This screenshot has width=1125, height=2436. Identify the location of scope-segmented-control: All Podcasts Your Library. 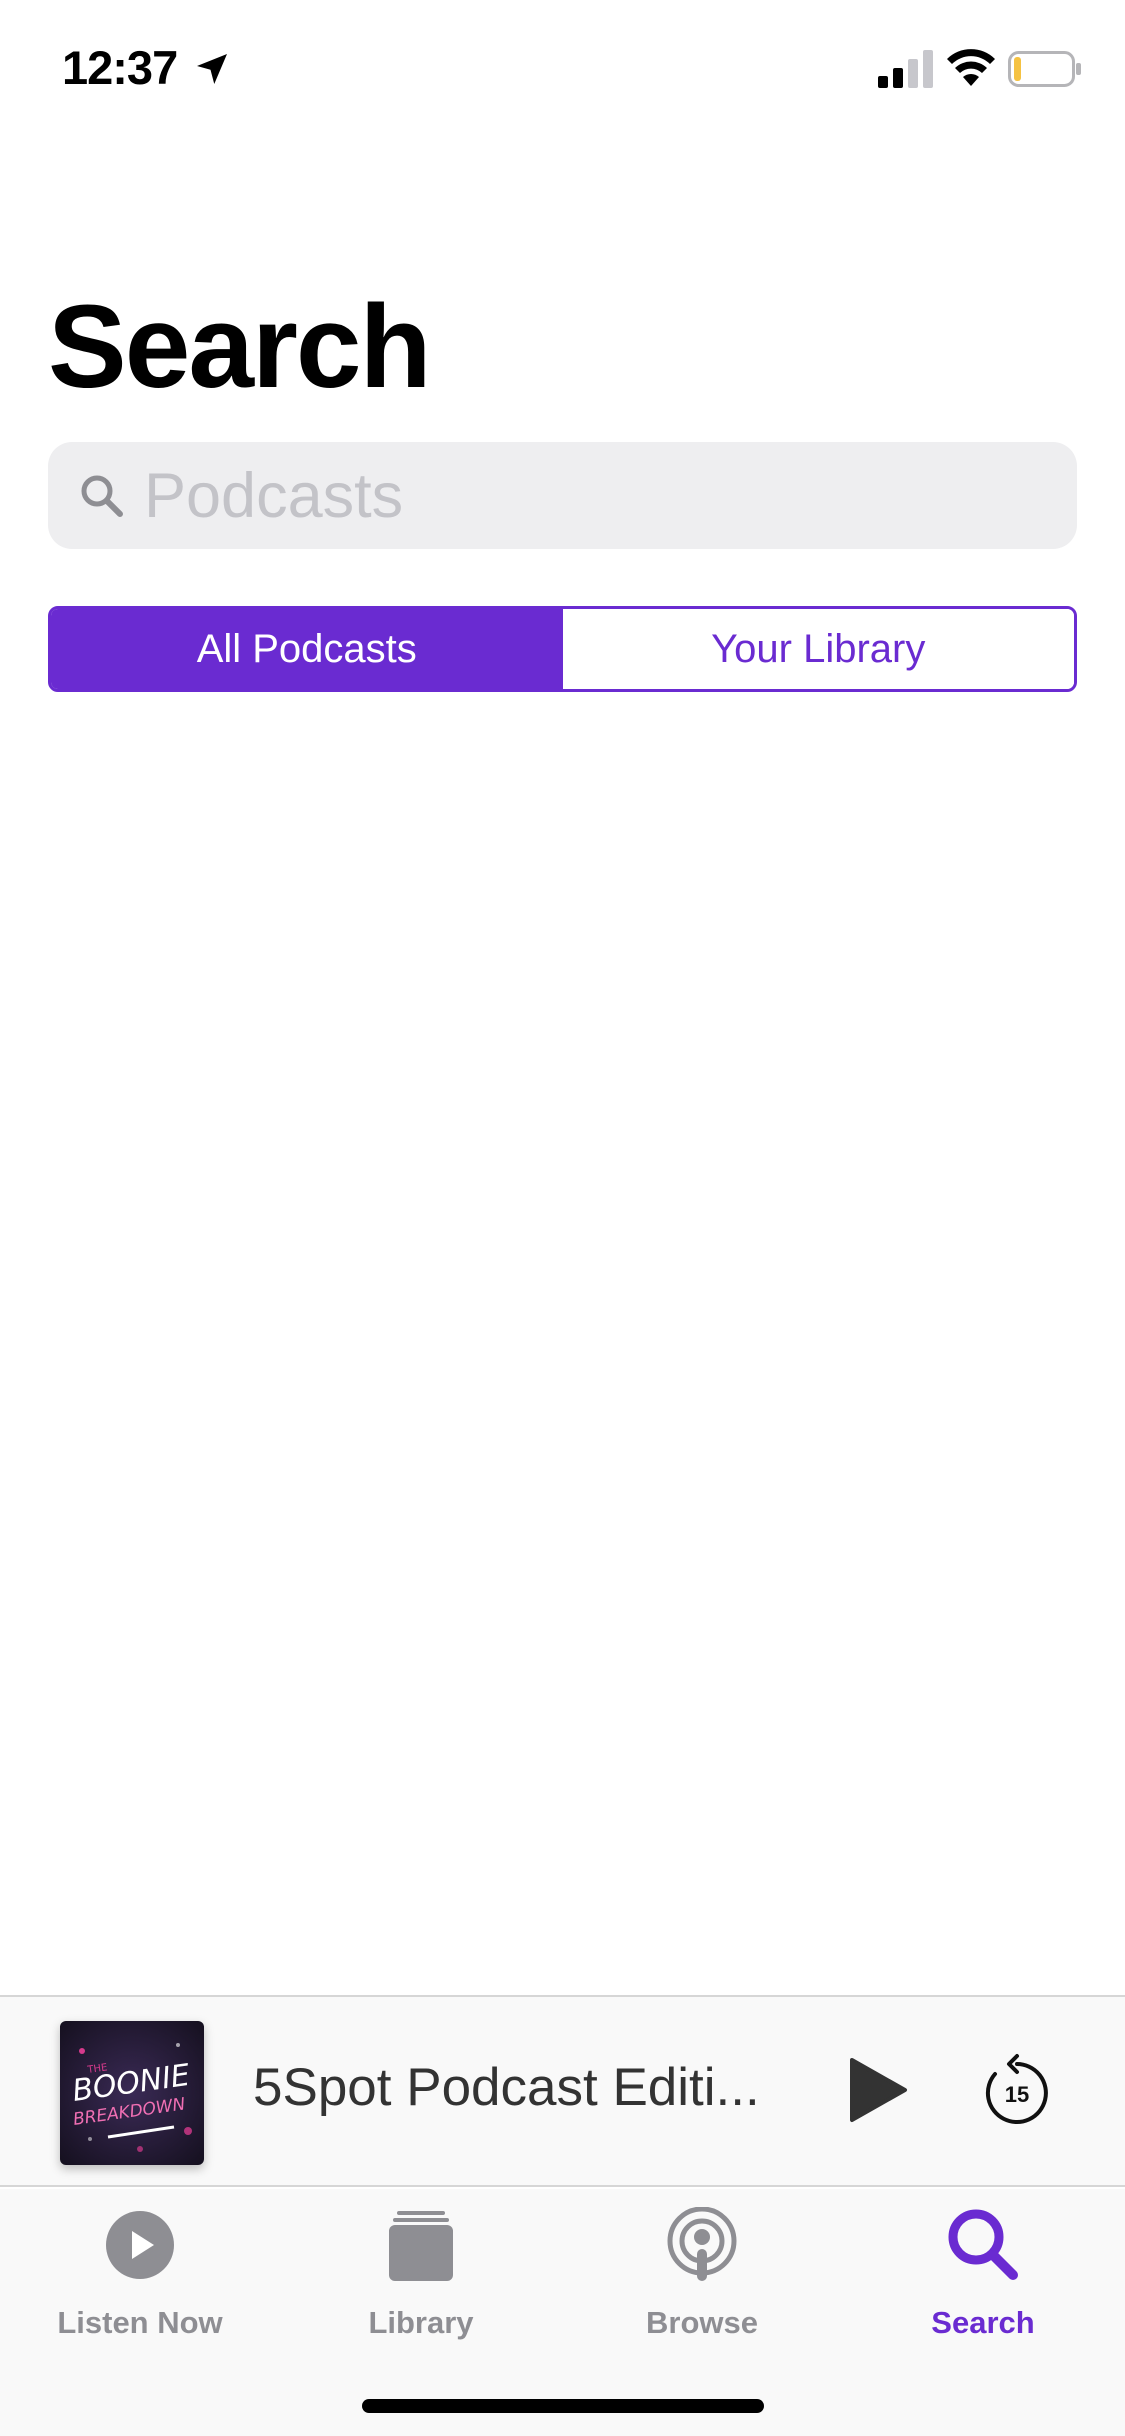
(562, 649).